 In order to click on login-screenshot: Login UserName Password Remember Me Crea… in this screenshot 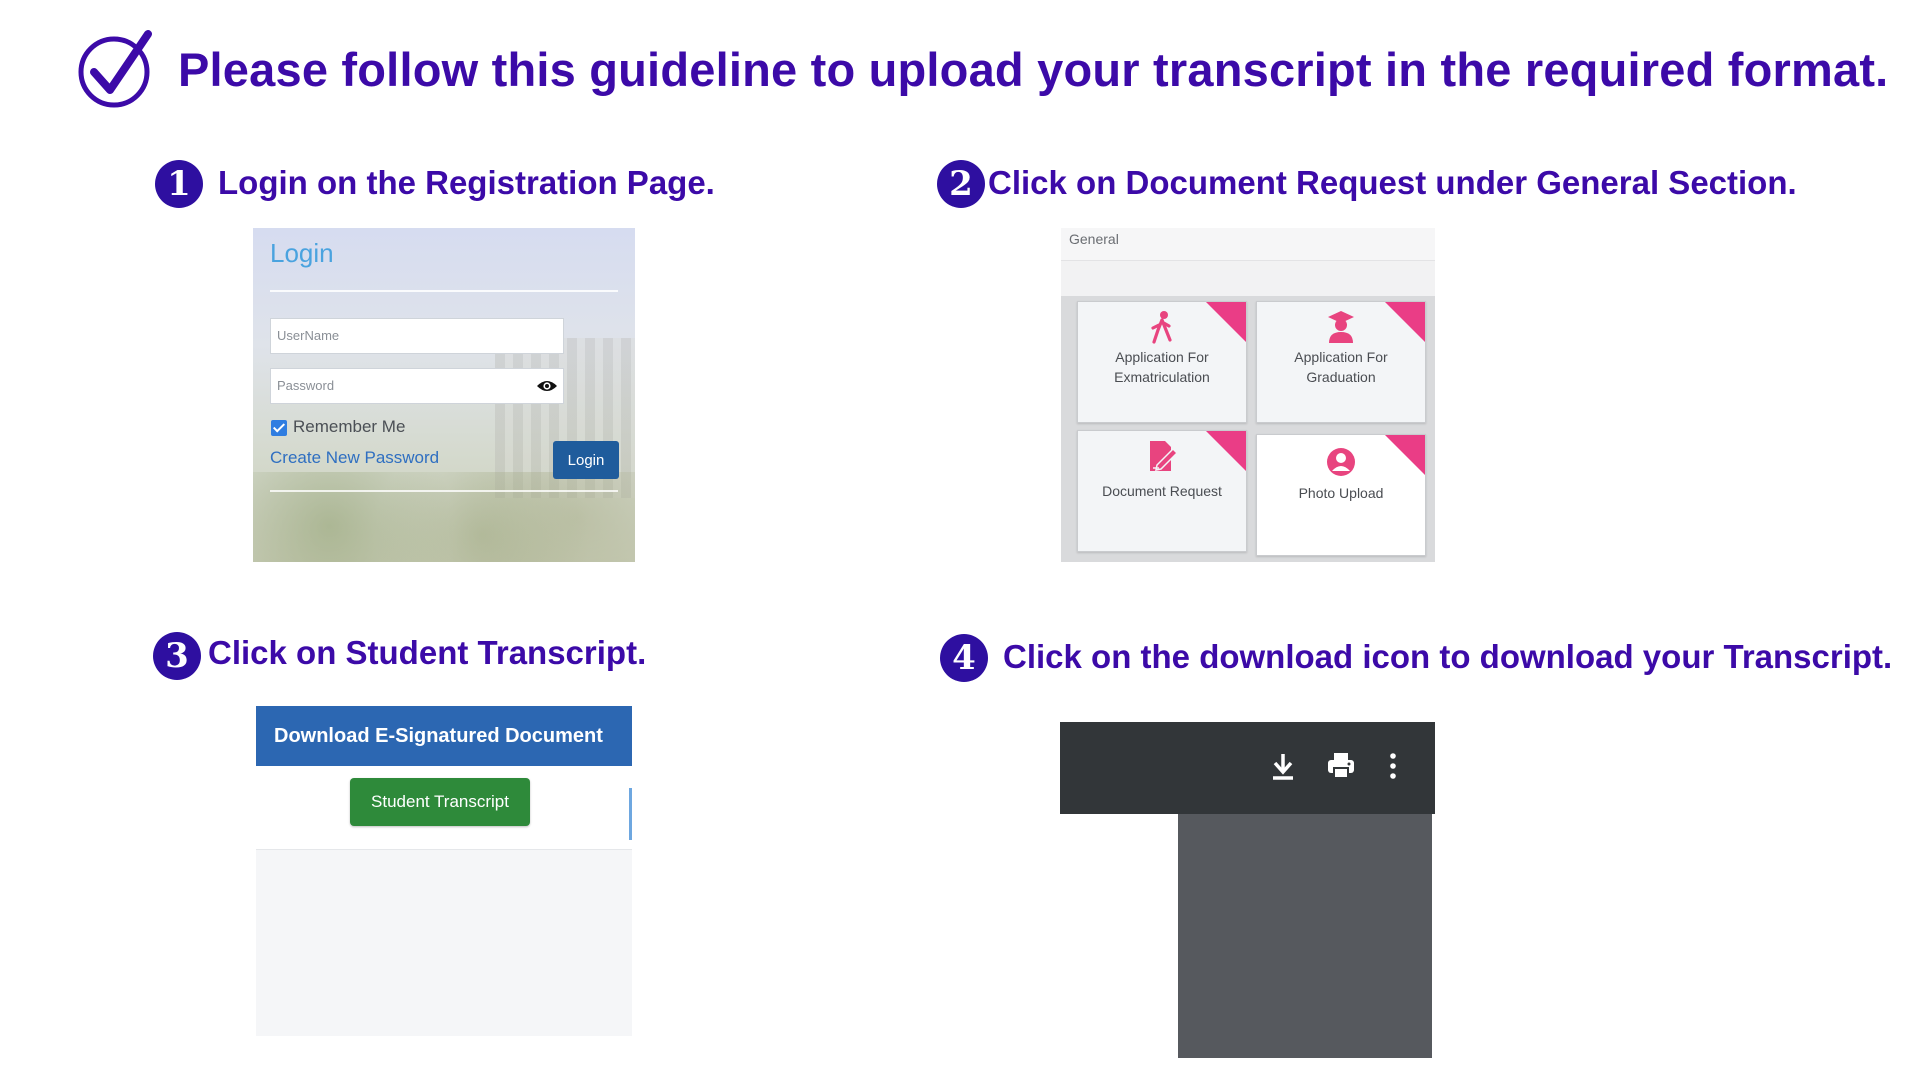, I will do `click(444, 395)`.